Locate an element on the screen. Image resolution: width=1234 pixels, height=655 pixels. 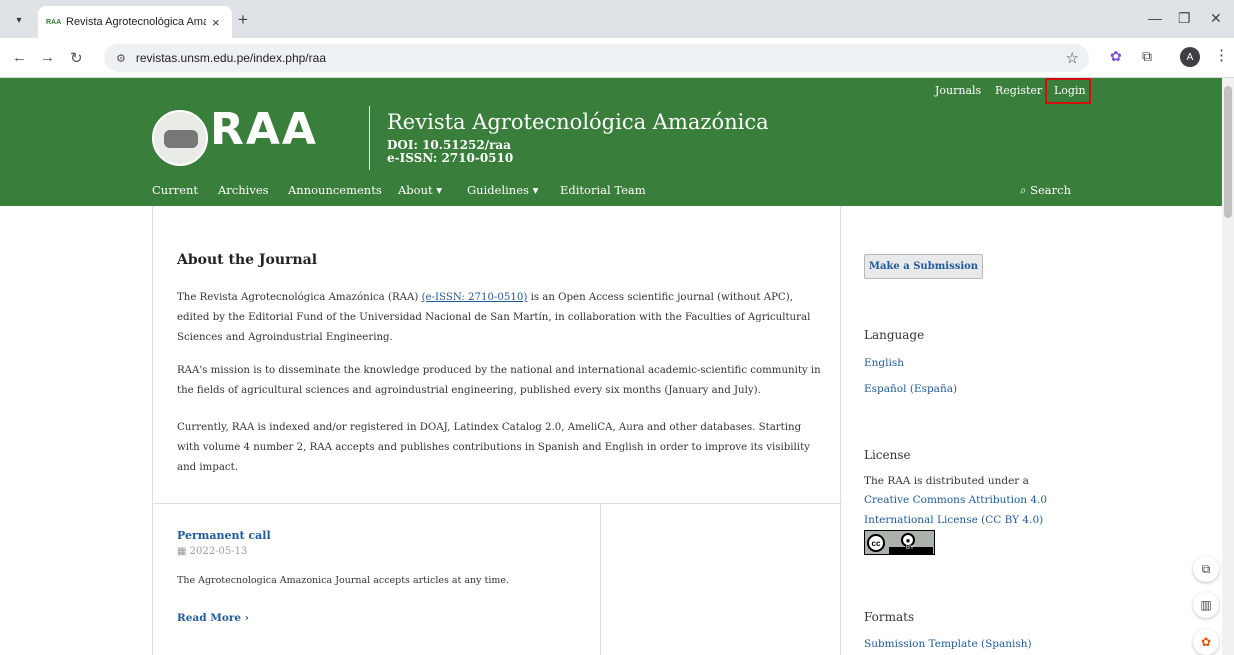
new-tab-icon: + is located at coordinates (243, 20).